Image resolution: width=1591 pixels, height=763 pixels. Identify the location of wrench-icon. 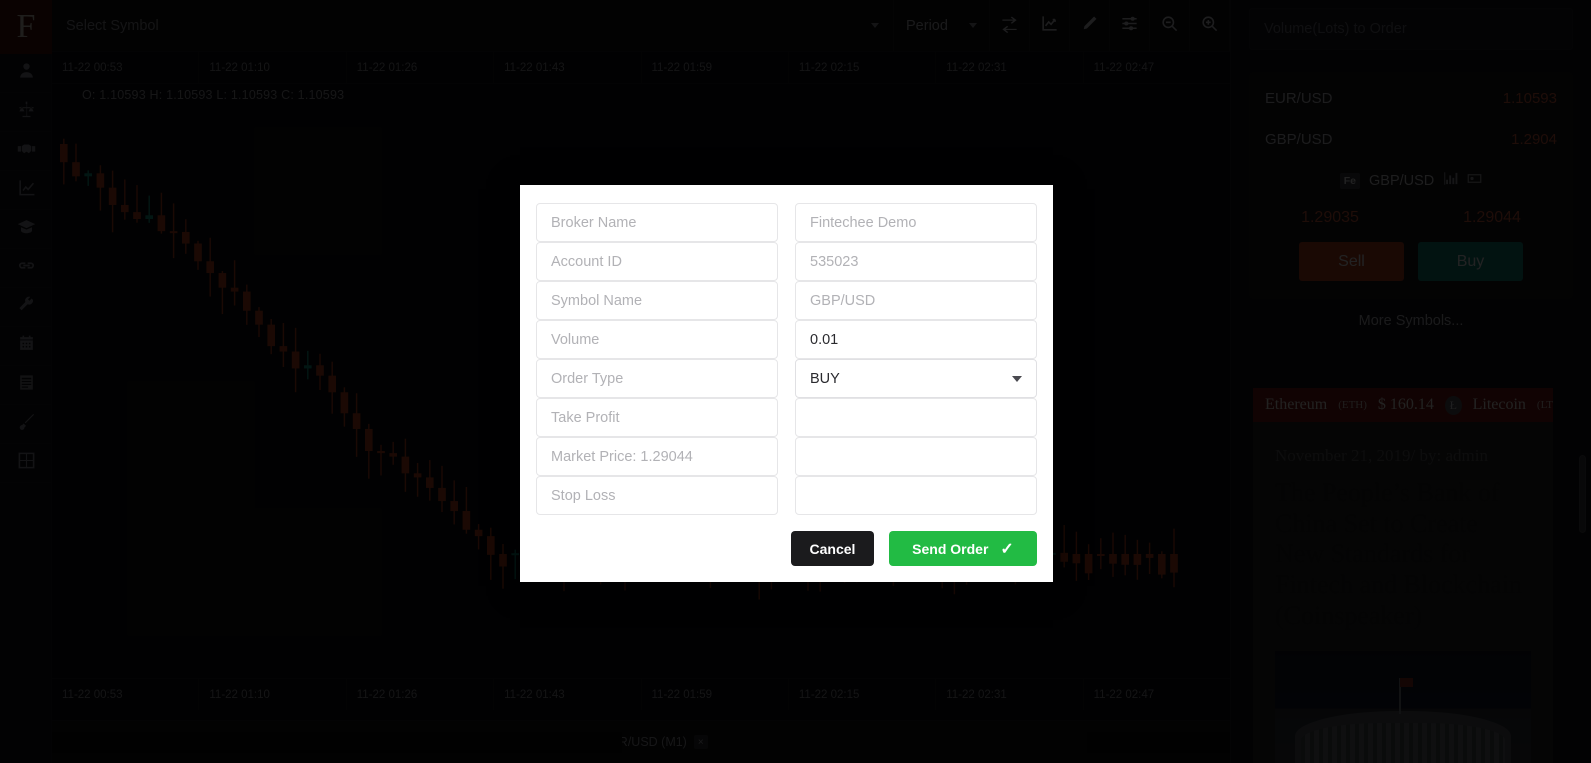
(26, 307).